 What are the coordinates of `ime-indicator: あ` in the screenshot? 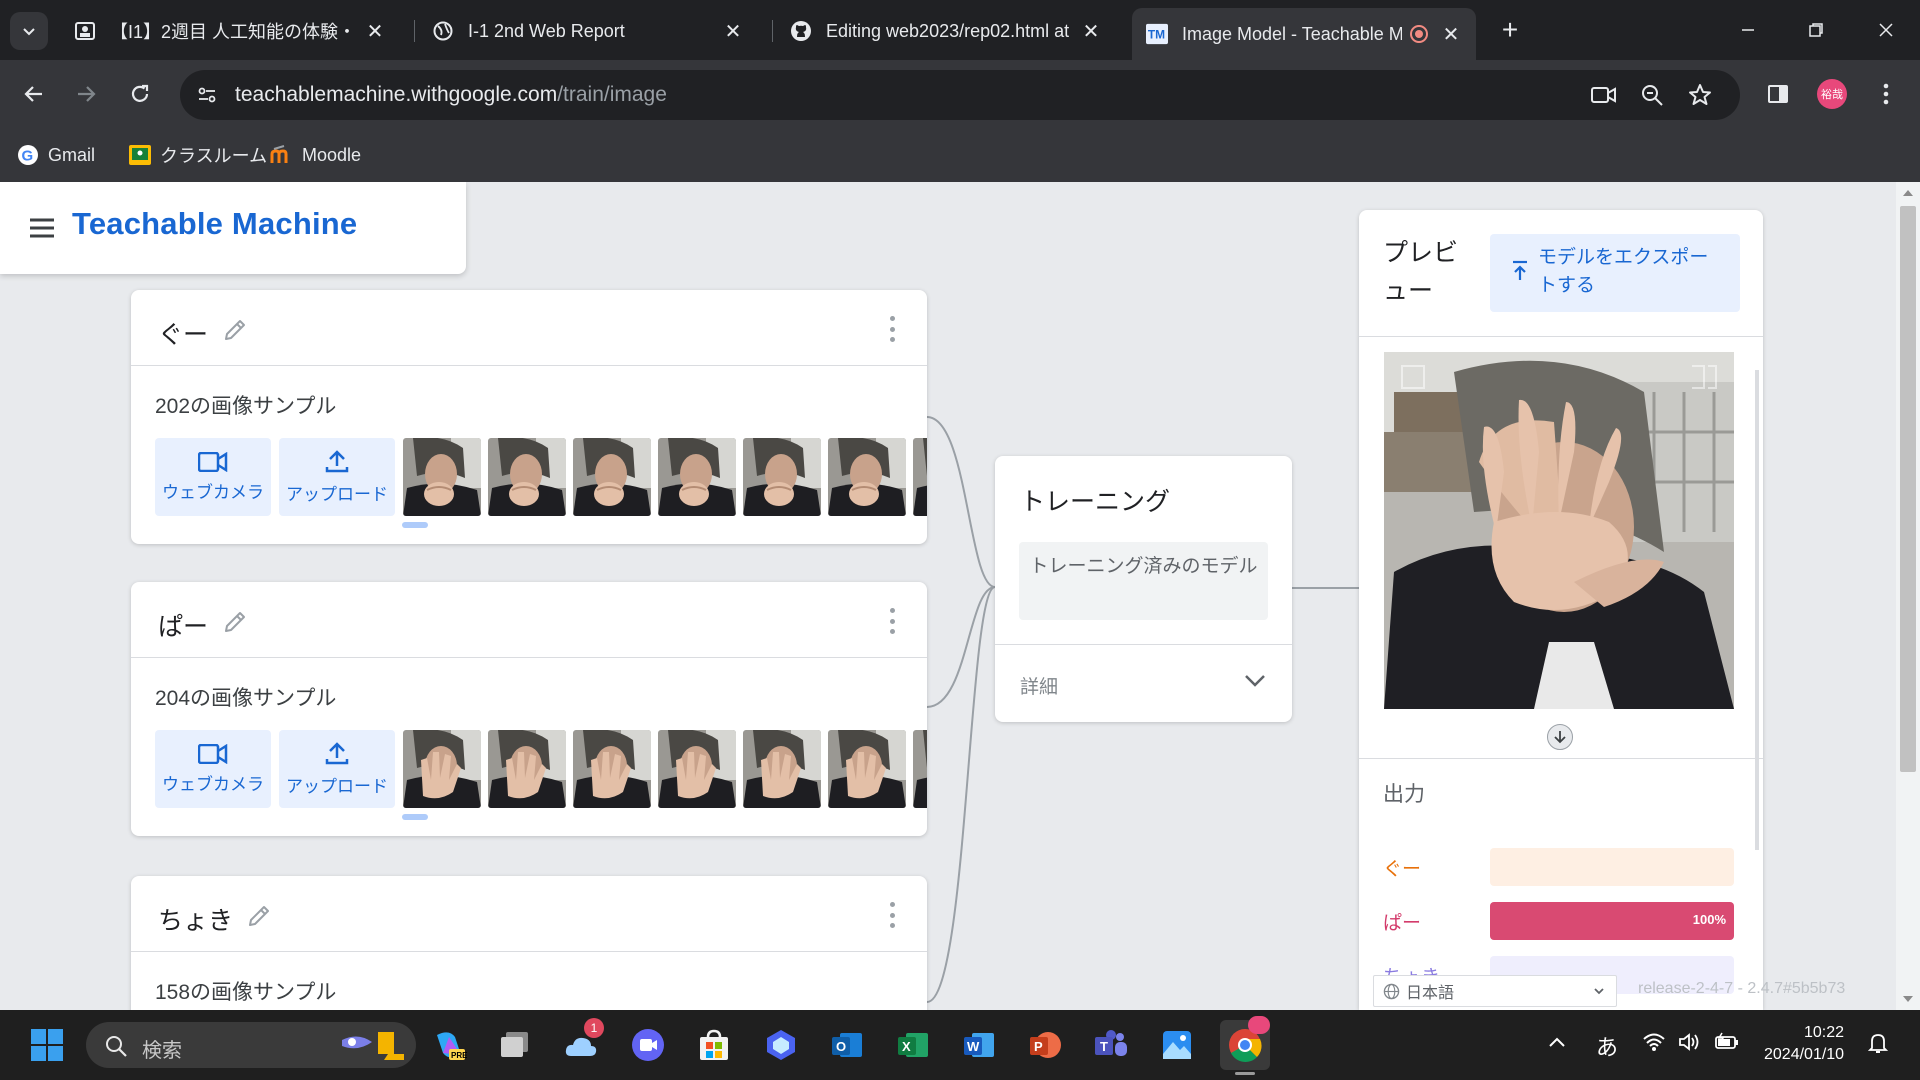 It's located at (1607, 1046).